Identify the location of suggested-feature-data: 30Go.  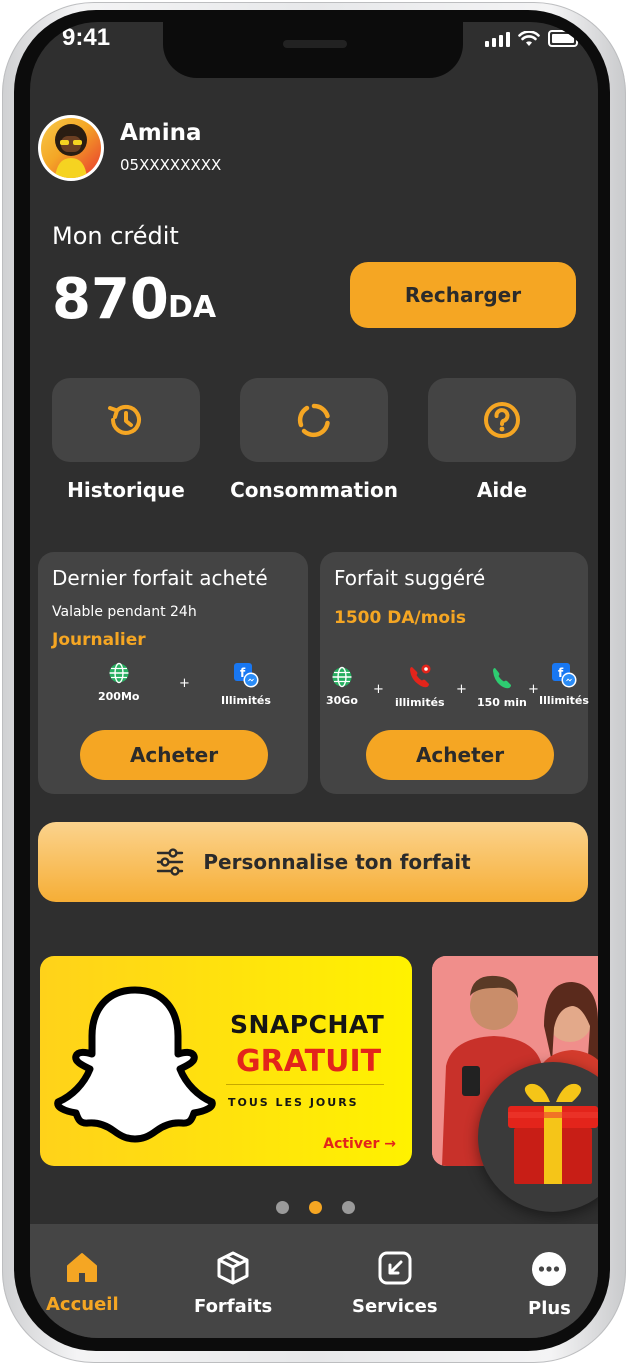
(342, 686).